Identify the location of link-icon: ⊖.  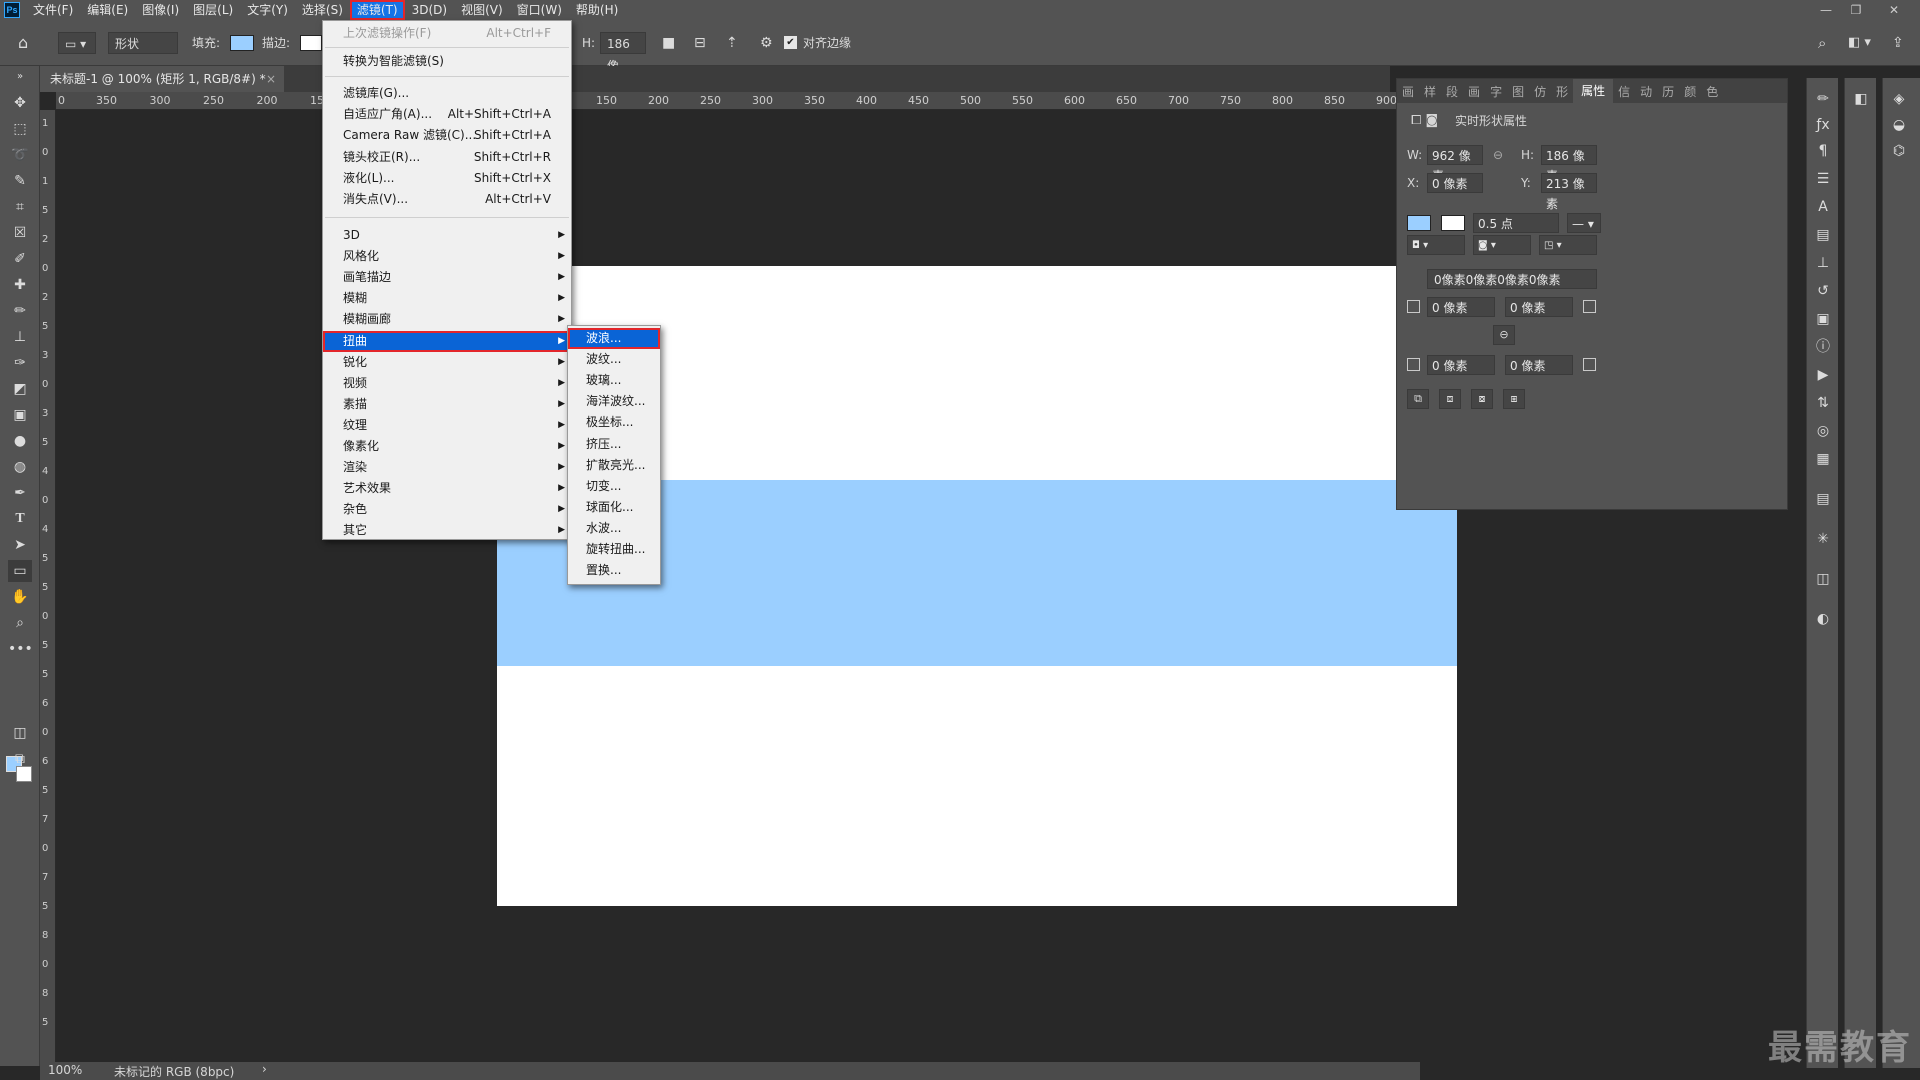
(1498, 155).